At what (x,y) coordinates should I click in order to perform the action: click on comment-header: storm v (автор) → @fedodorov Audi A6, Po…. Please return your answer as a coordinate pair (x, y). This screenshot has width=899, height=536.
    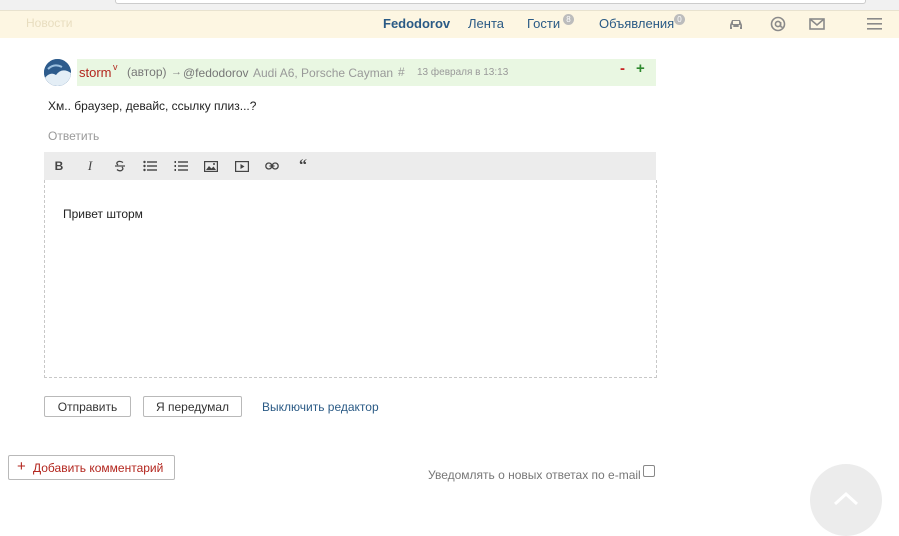
    Looking at the image, I should click on (366, 72).